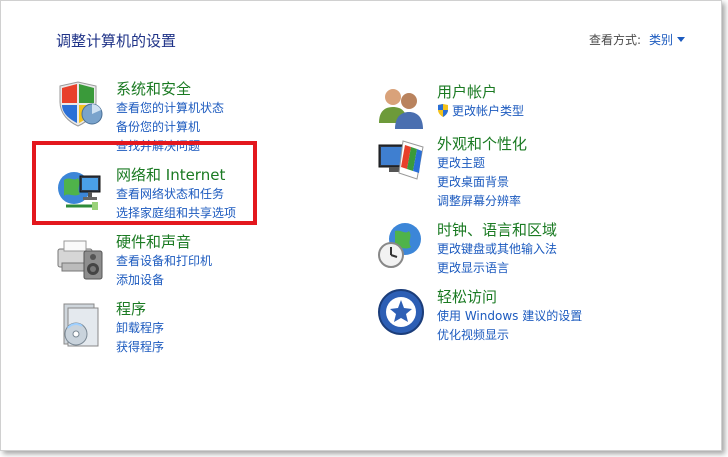  I want to click on link-item: 更改桌面背景, so click(482, 182).